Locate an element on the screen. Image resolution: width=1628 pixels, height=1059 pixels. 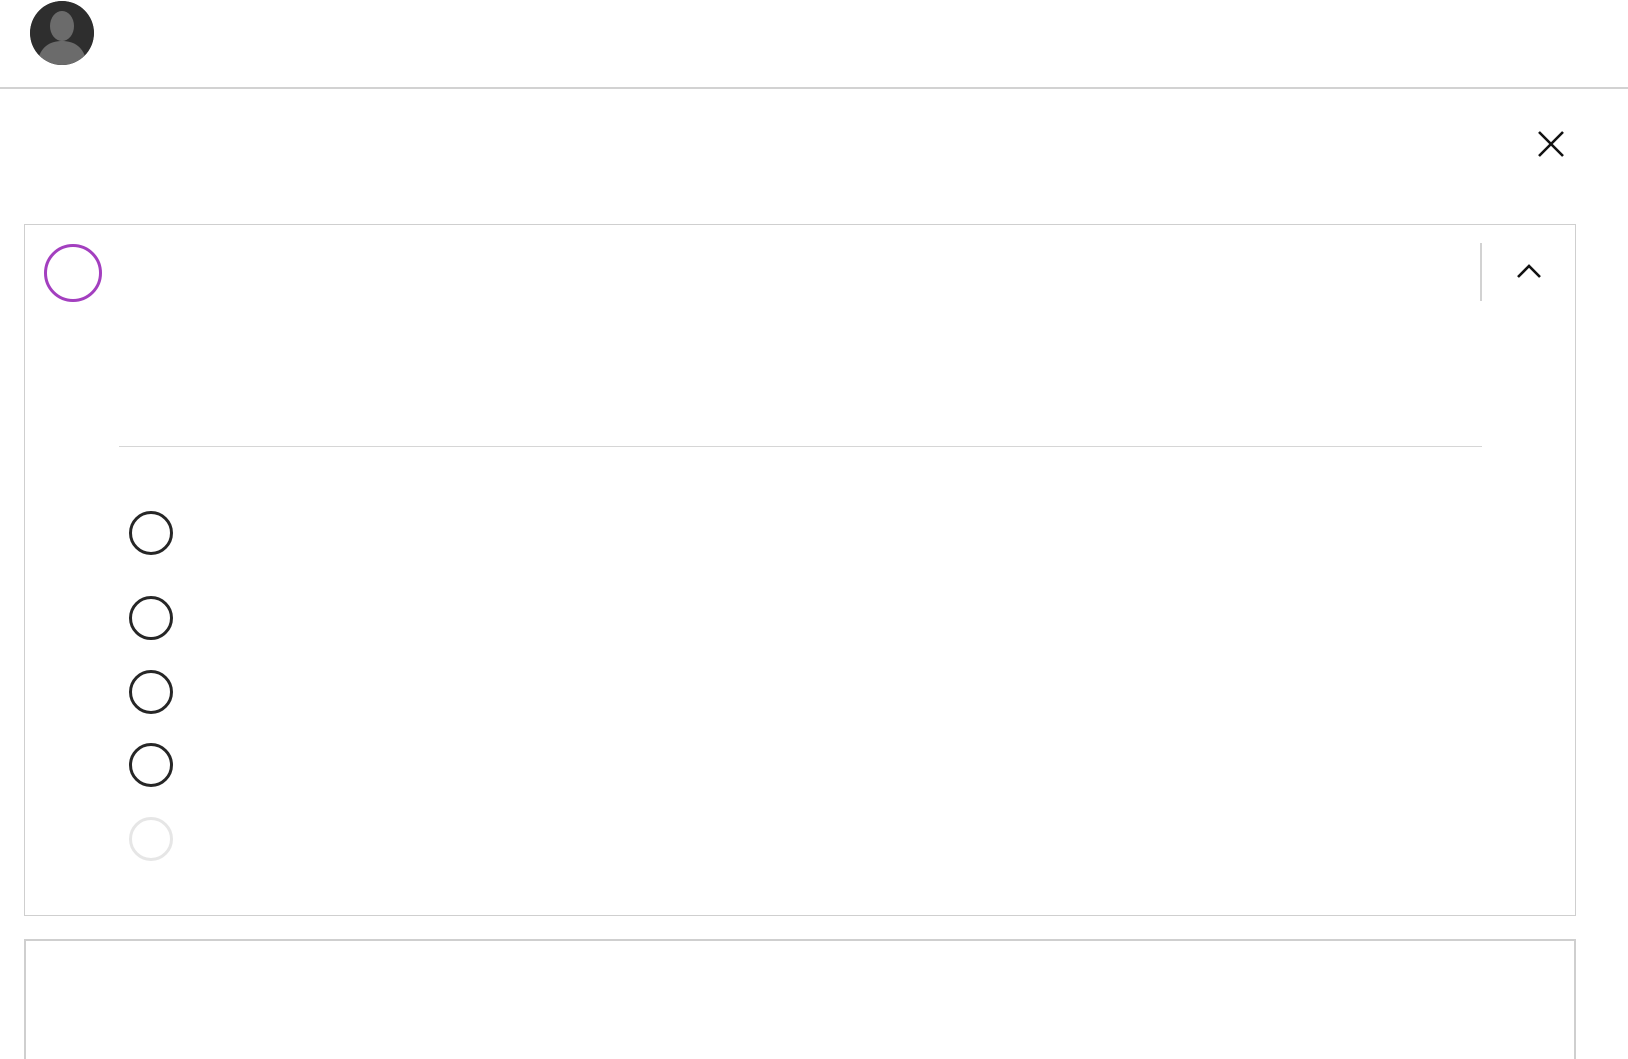
radio-button-disabled is located at coordinates (151, 839).